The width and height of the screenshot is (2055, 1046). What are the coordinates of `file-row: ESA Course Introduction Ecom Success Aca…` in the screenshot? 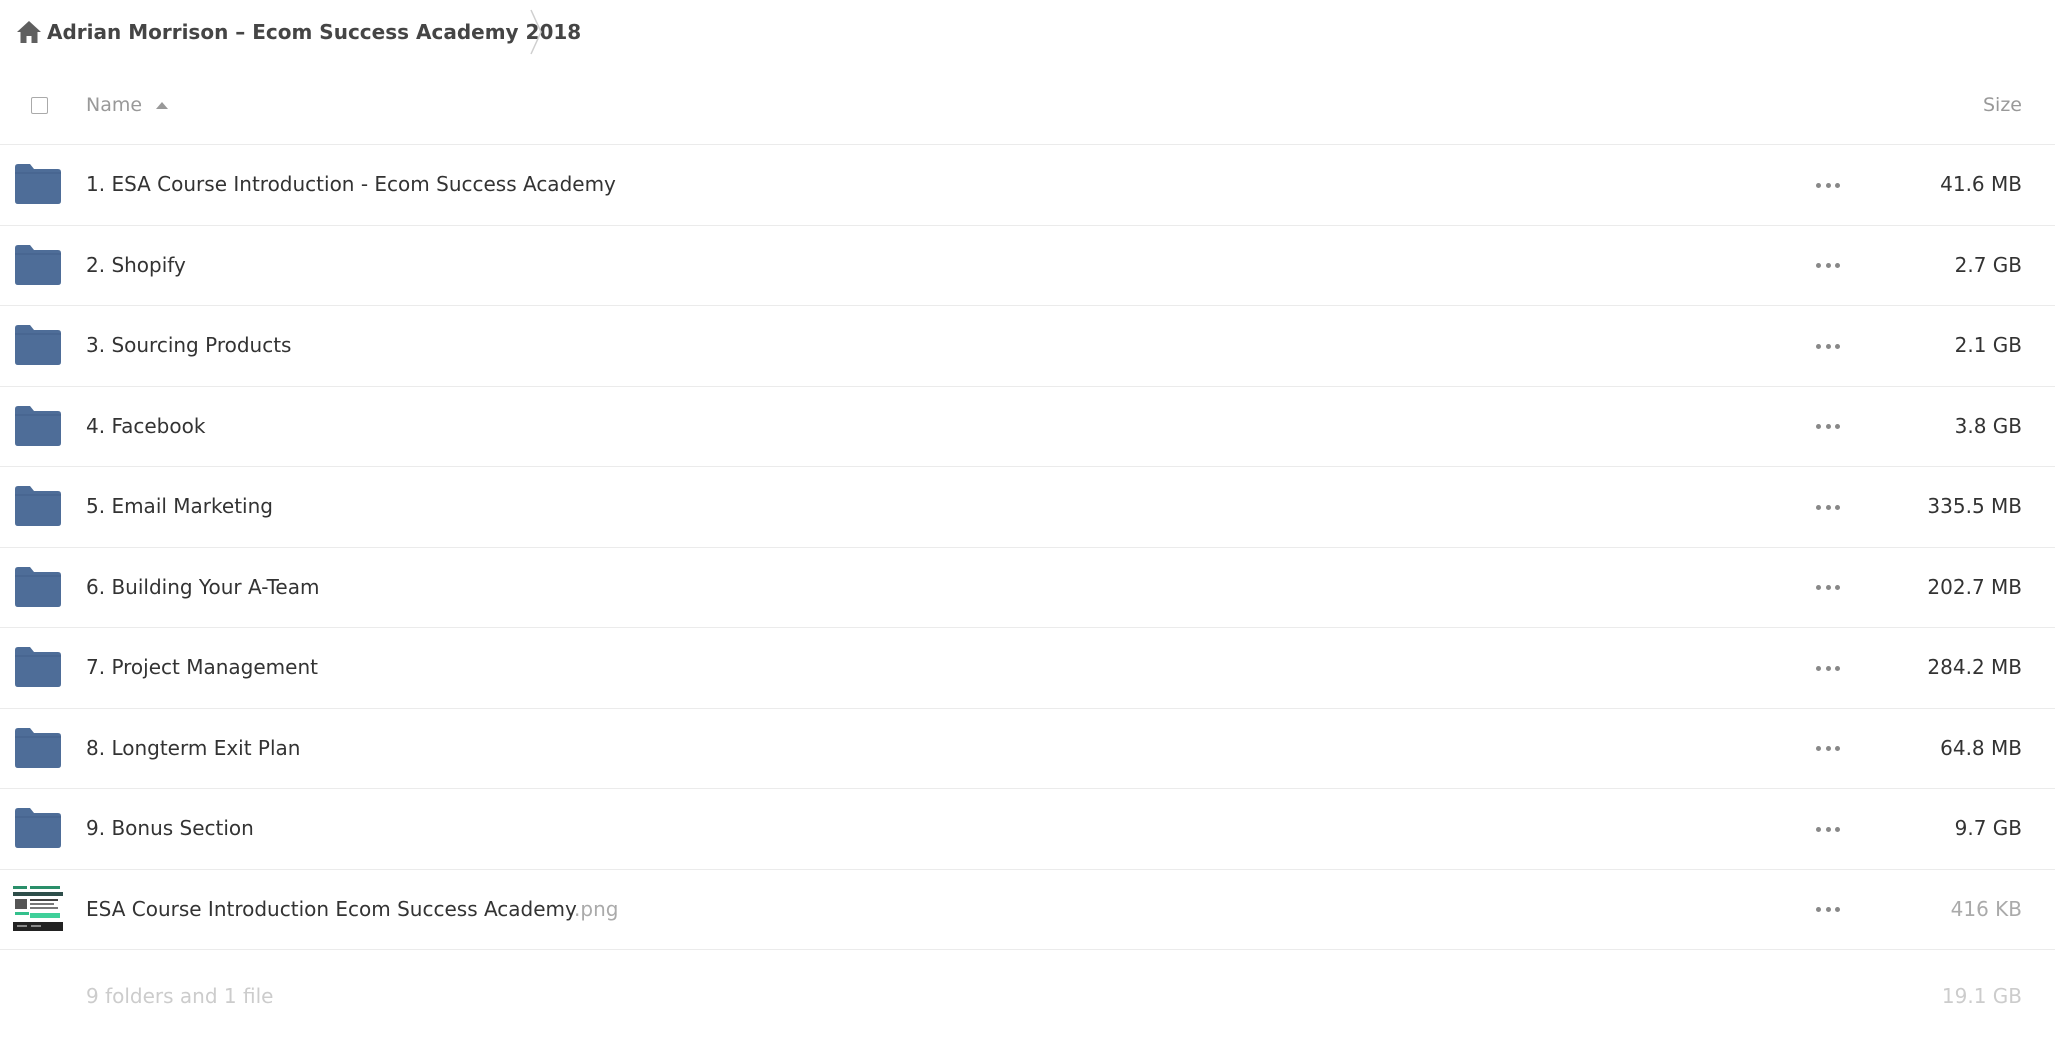 It's located at (1027, 910).